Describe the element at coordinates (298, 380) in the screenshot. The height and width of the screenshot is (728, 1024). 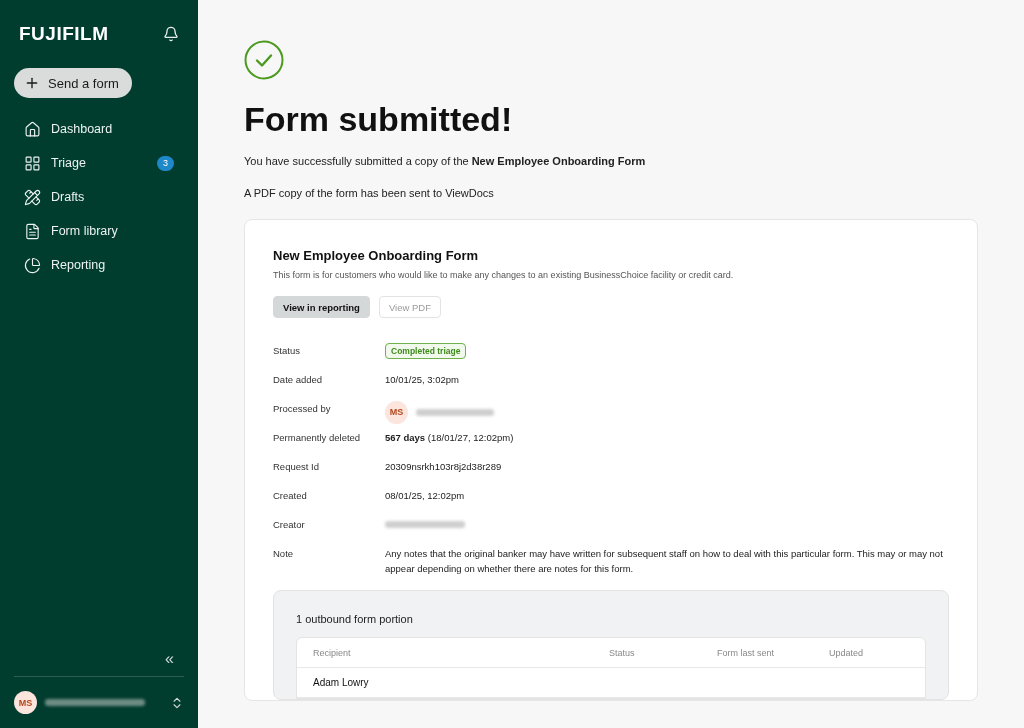
I see `detail-label: Date added` at that location.